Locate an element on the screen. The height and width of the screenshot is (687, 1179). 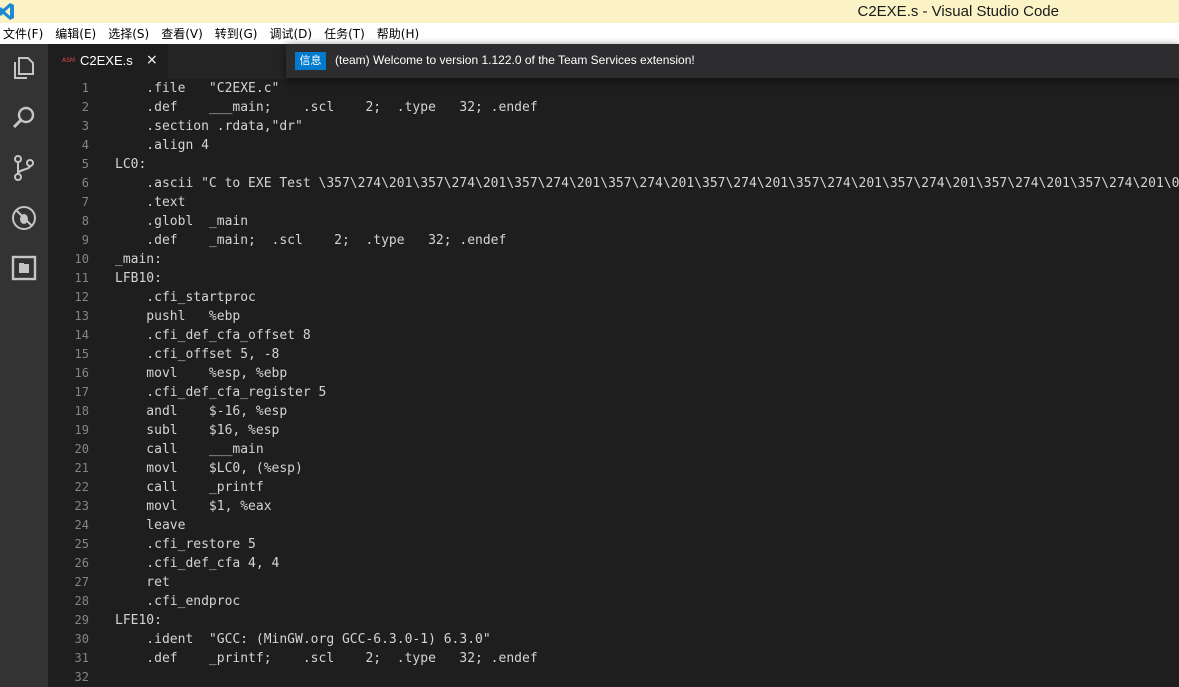
code-line: 8 .globl _main is located at coordinates (613, 221).